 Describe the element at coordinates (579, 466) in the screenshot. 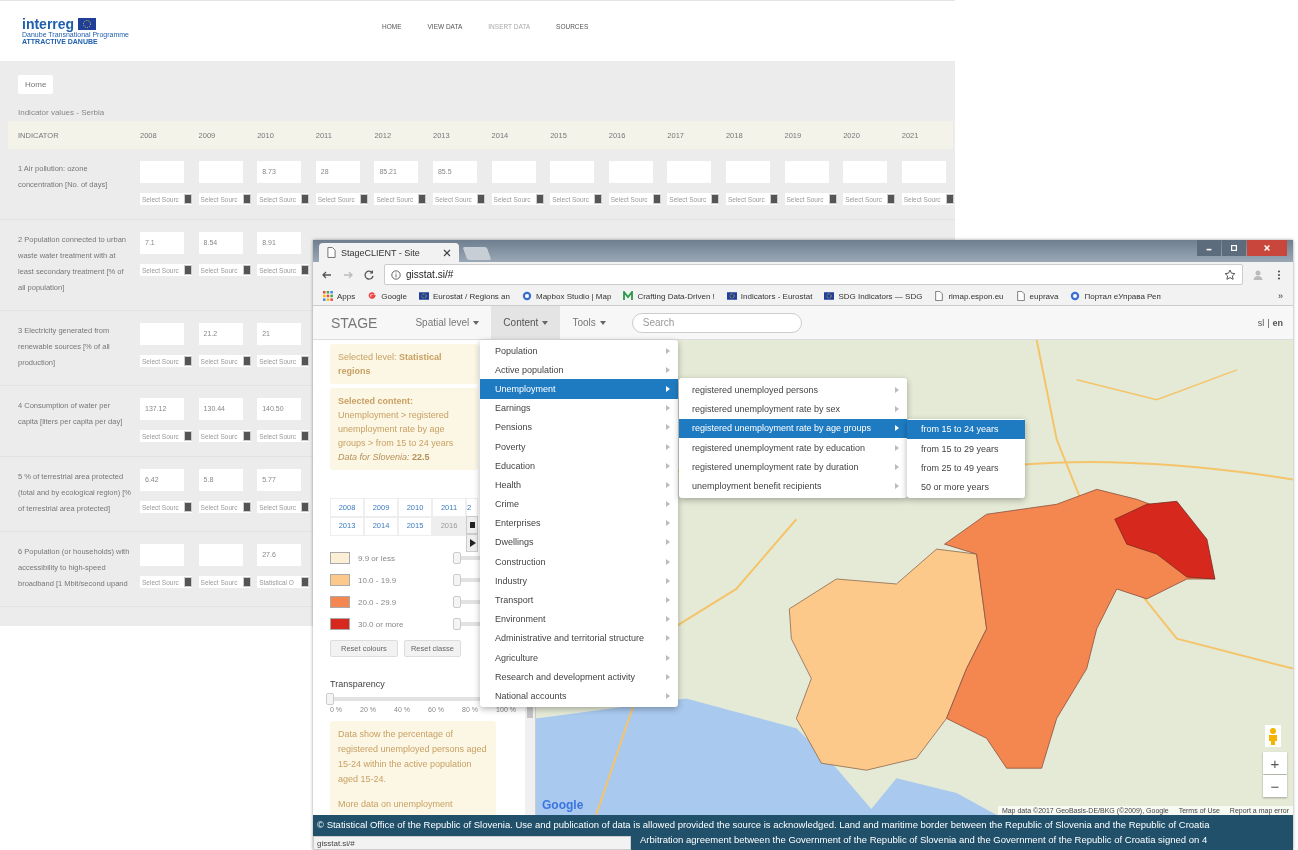

I see `menu-item: Education` at that location.